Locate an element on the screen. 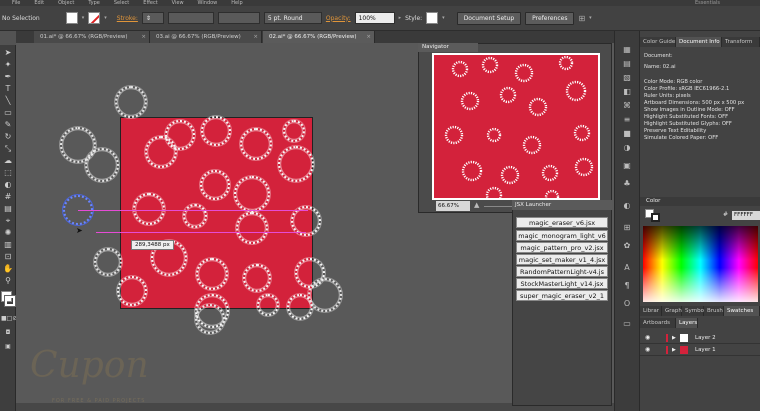 This screenshot has height=411, width=760. paragraph-icon: ¶ is located at coordinates (627, 286).